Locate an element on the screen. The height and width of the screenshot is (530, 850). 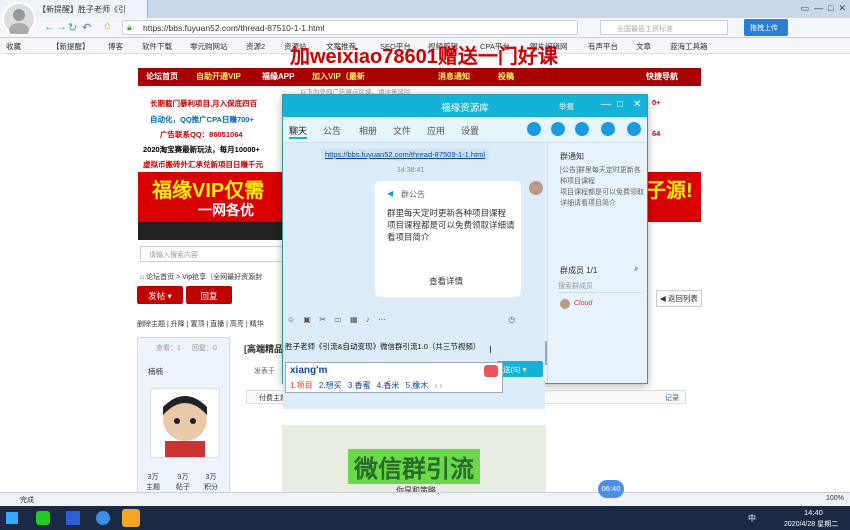
home-icon: ⌂ is located at coordinates (107, 26).